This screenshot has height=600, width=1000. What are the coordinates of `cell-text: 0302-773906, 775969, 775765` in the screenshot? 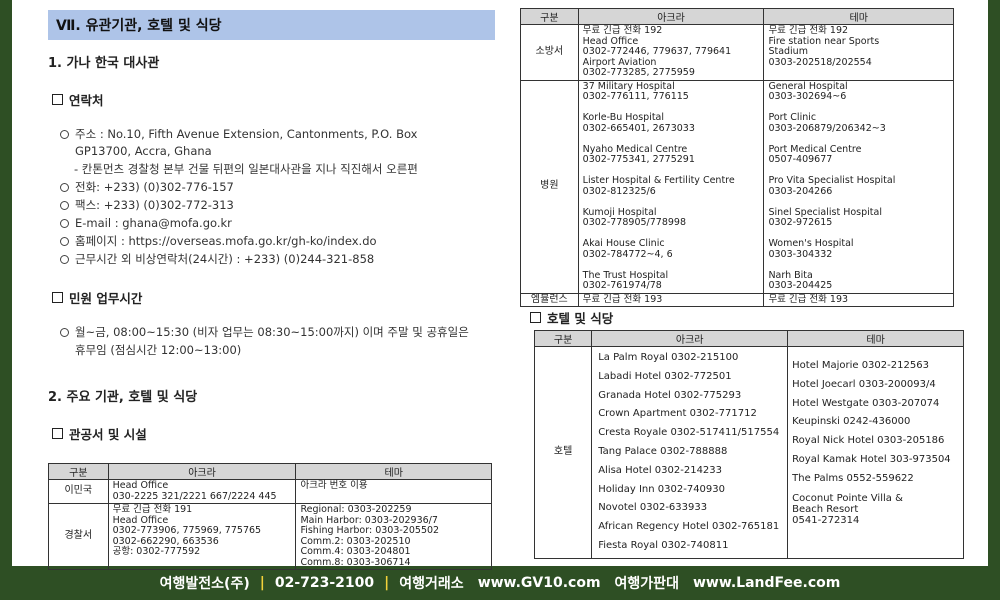 It's located at (187, 530).